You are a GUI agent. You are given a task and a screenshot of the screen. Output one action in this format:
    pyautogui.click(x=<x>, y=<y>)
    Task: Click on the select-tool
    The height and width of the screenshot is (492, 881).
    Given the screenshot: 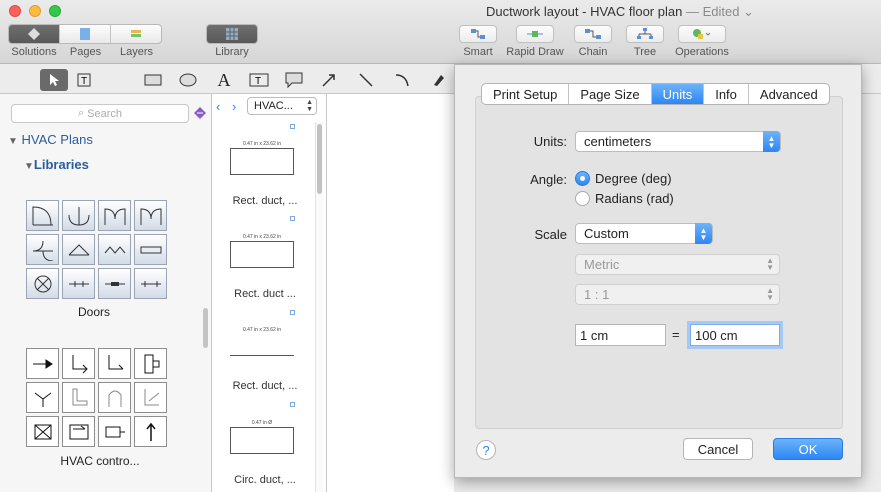 What is the action you would take?
    pyautogui.click(x=54, y=80)
    